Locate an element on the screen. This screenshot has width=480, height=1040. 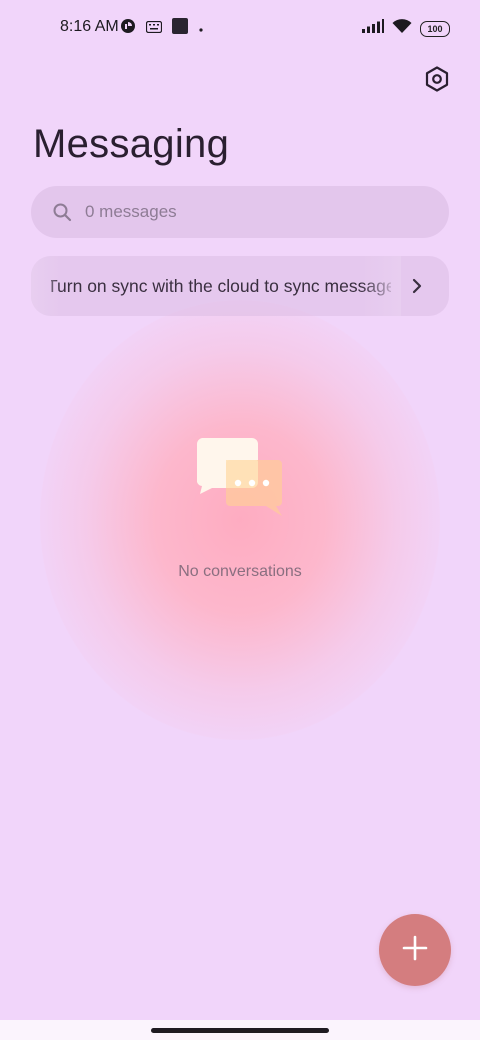
status-time: 8:16 AM is located at coordinates (89, 26).